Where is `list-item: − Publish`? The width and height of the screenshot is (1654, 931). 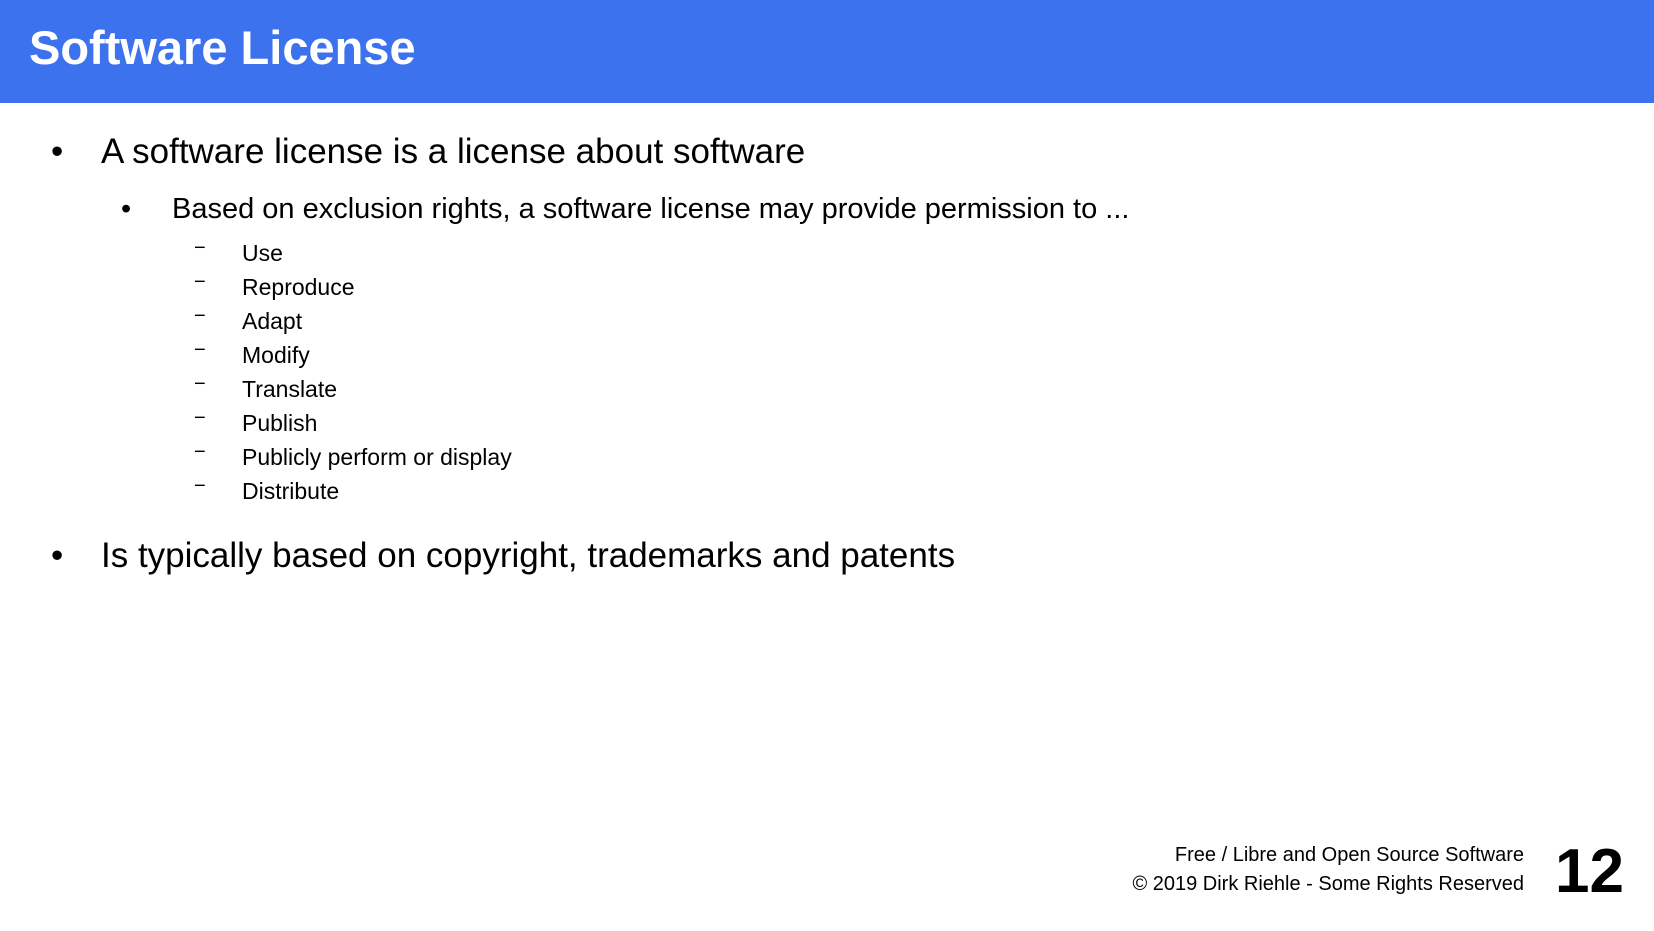
list-item: − Publish is located at coordinates (256, 422).